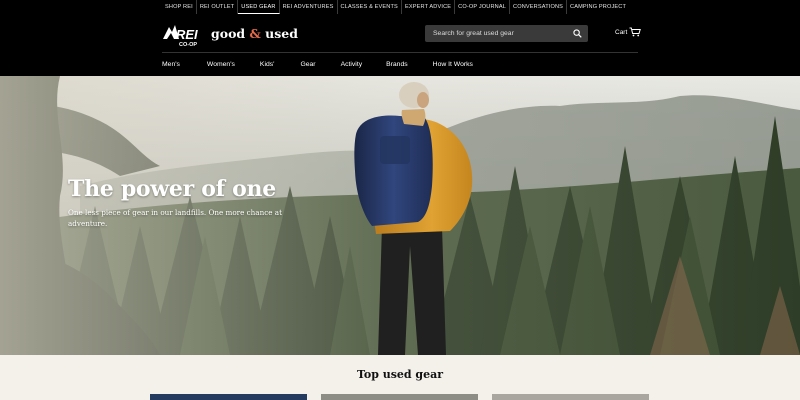 Image resolution: width=800 pixels, height=400 pixels. I want to click on topnav-conversations: CONVERSATIONS, so click(539, 7).